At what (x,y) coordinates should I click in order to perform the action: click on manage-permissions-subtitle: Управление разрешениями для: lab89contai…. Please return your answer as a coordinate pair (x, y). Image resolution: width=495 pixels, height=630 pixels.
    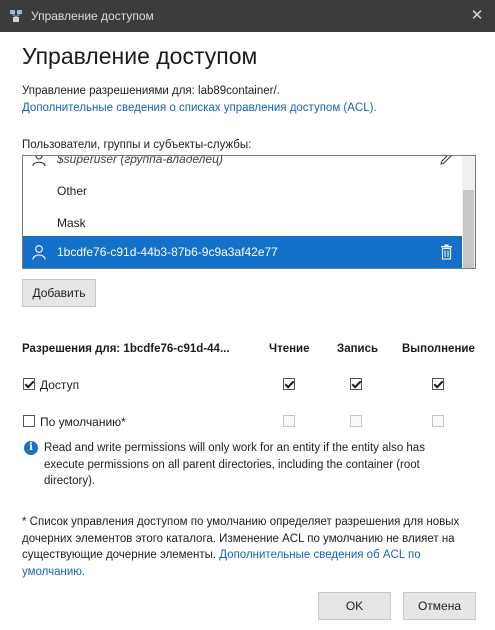
    Looking at the image, I should click on (151, 91).